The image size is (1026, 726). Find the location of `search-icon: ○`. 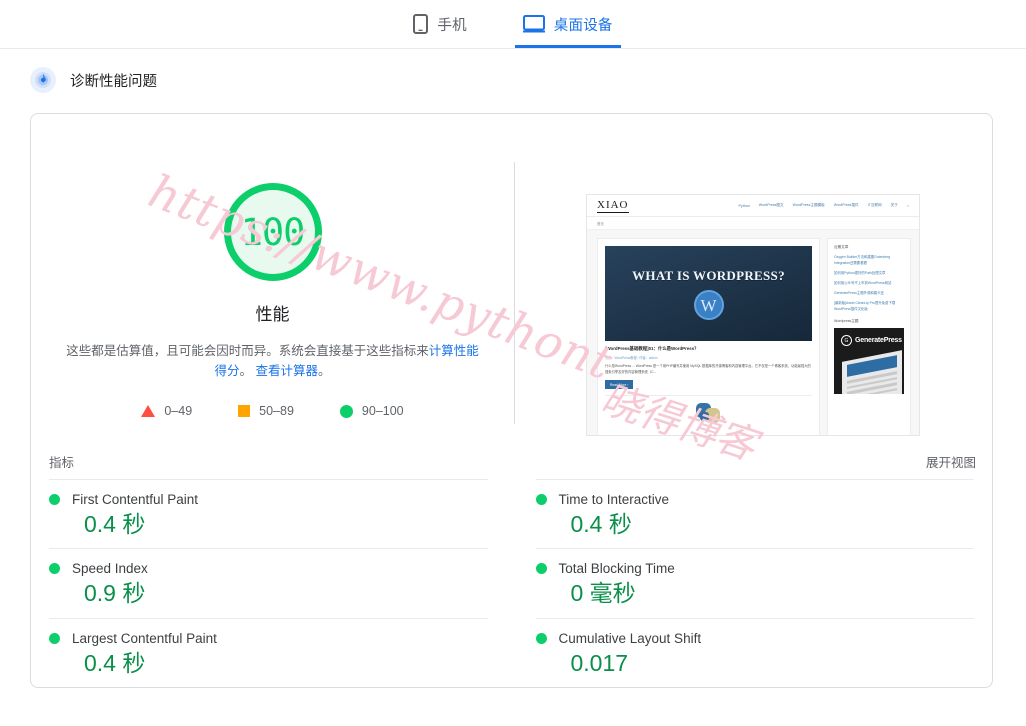

search-icon: ○ is located at coordinates (907, 205).